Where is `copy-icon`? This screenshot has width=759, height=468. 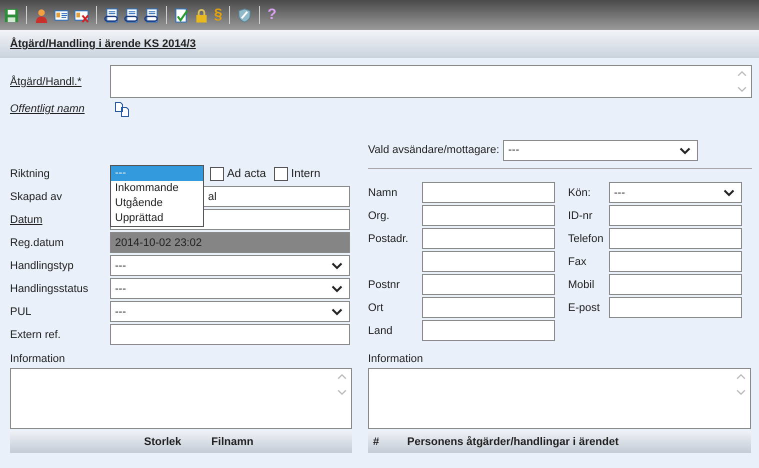 copy-icon is located at coordinates (122, 109).